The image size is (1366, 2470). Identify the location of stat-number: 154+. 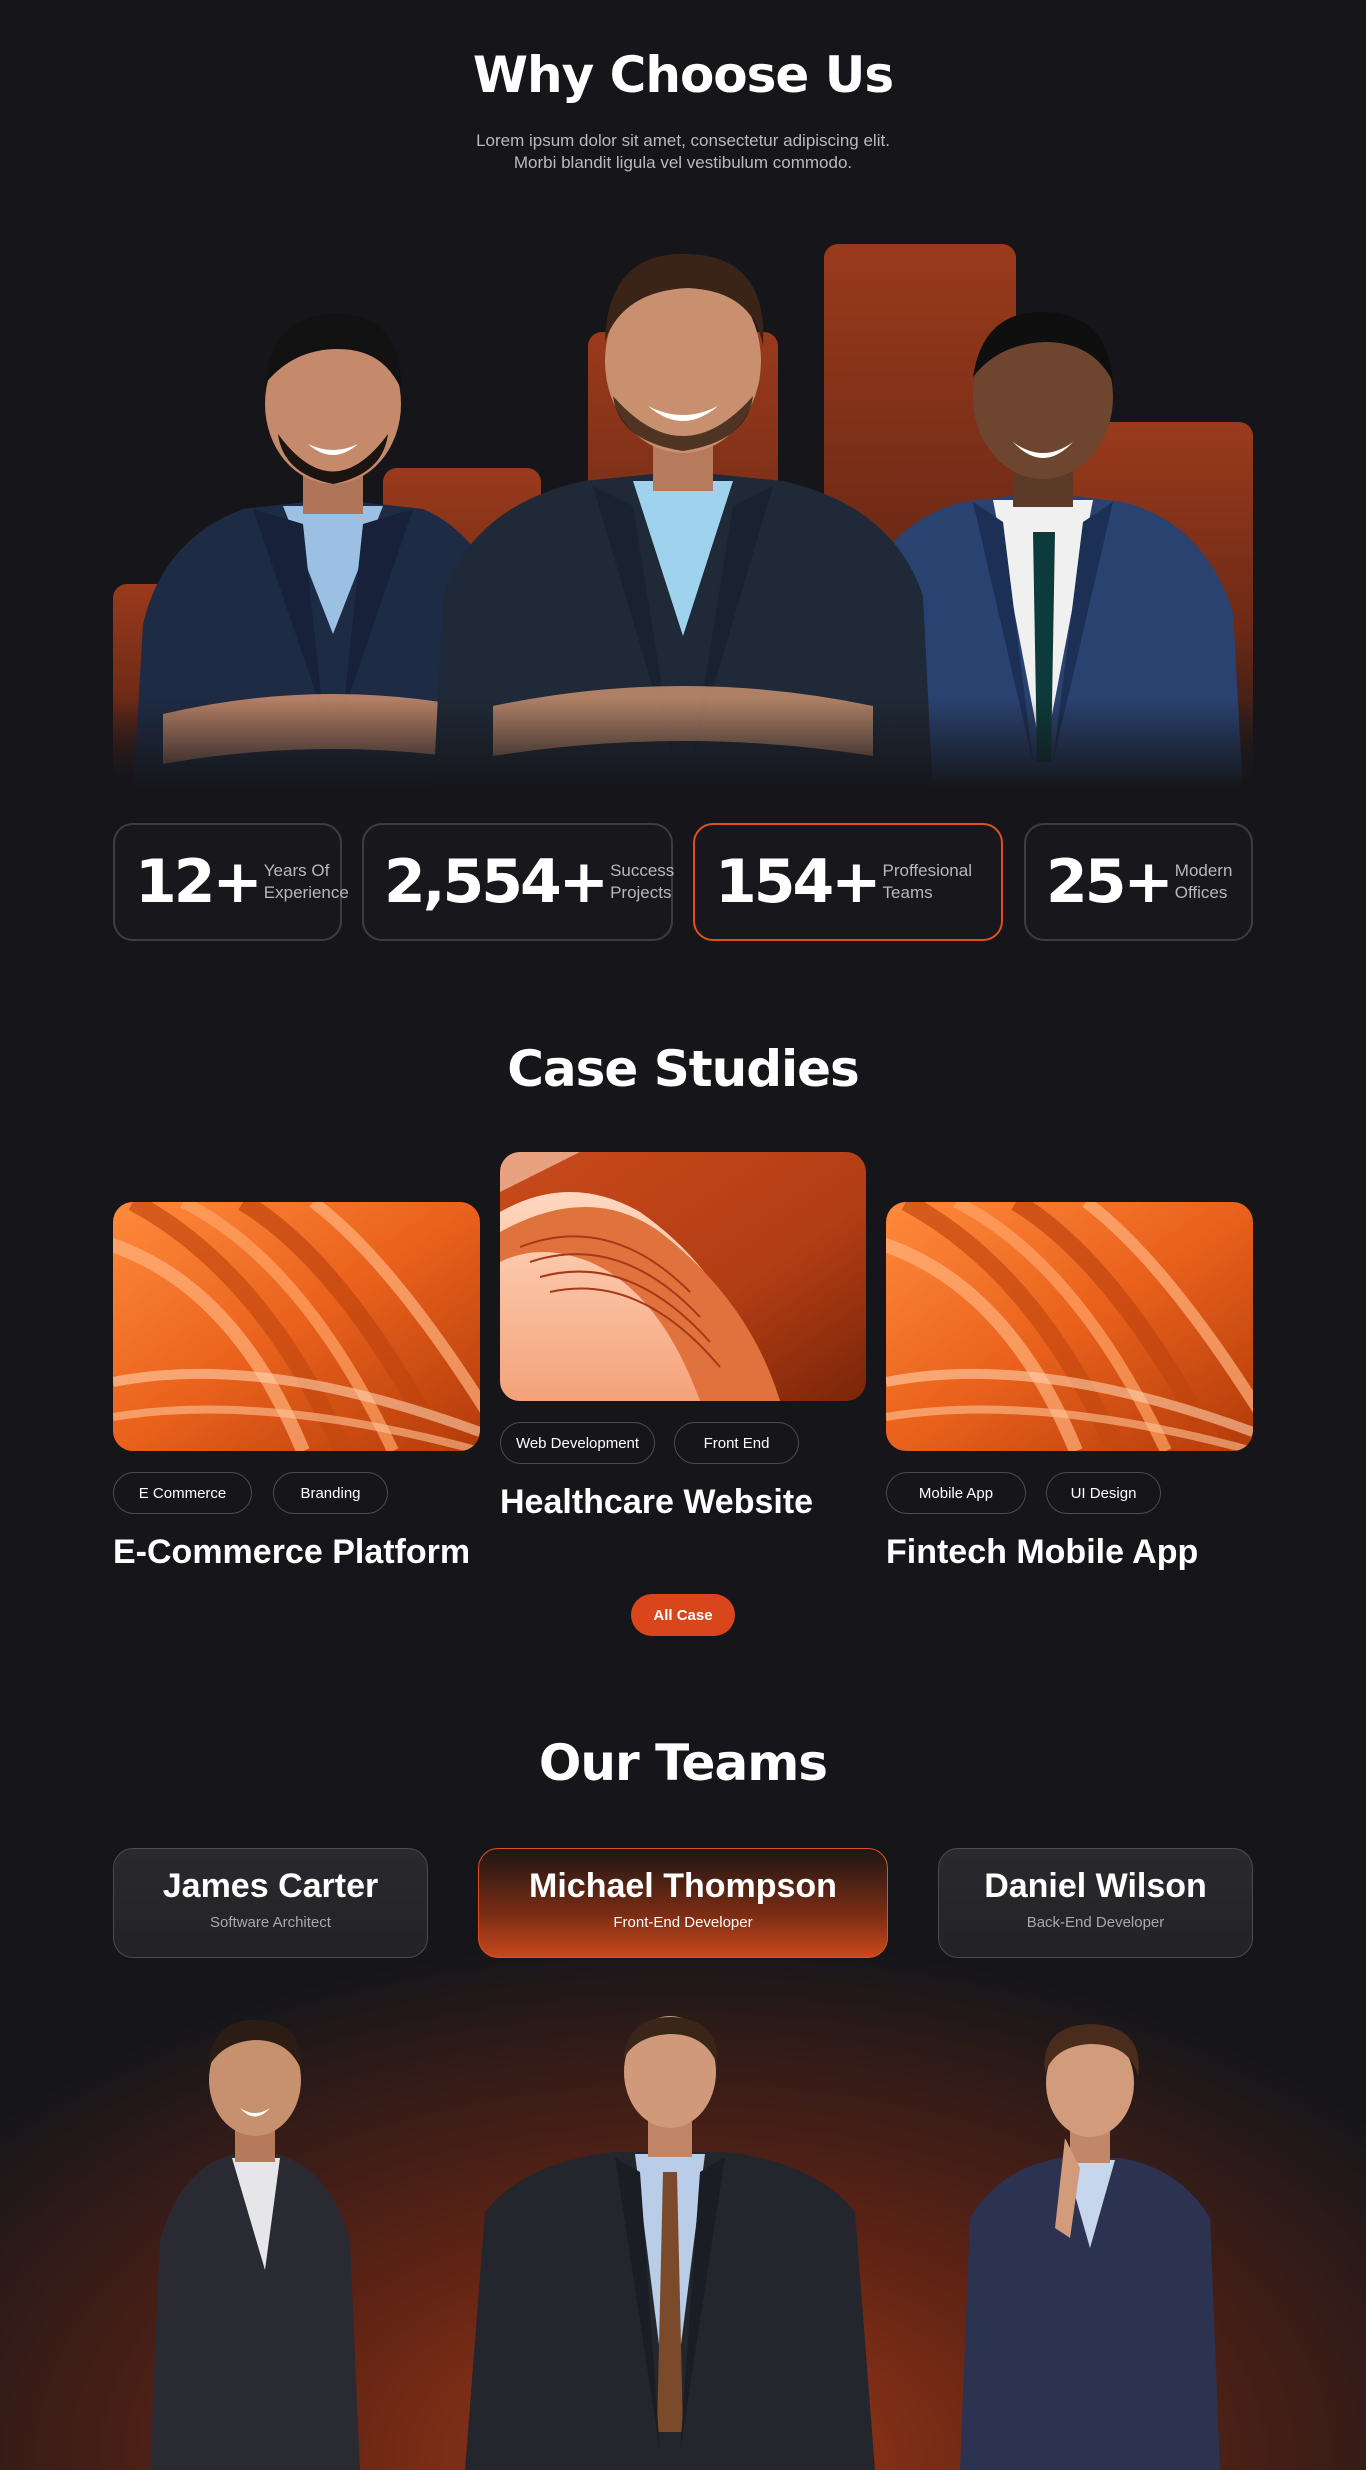
(798, 882).